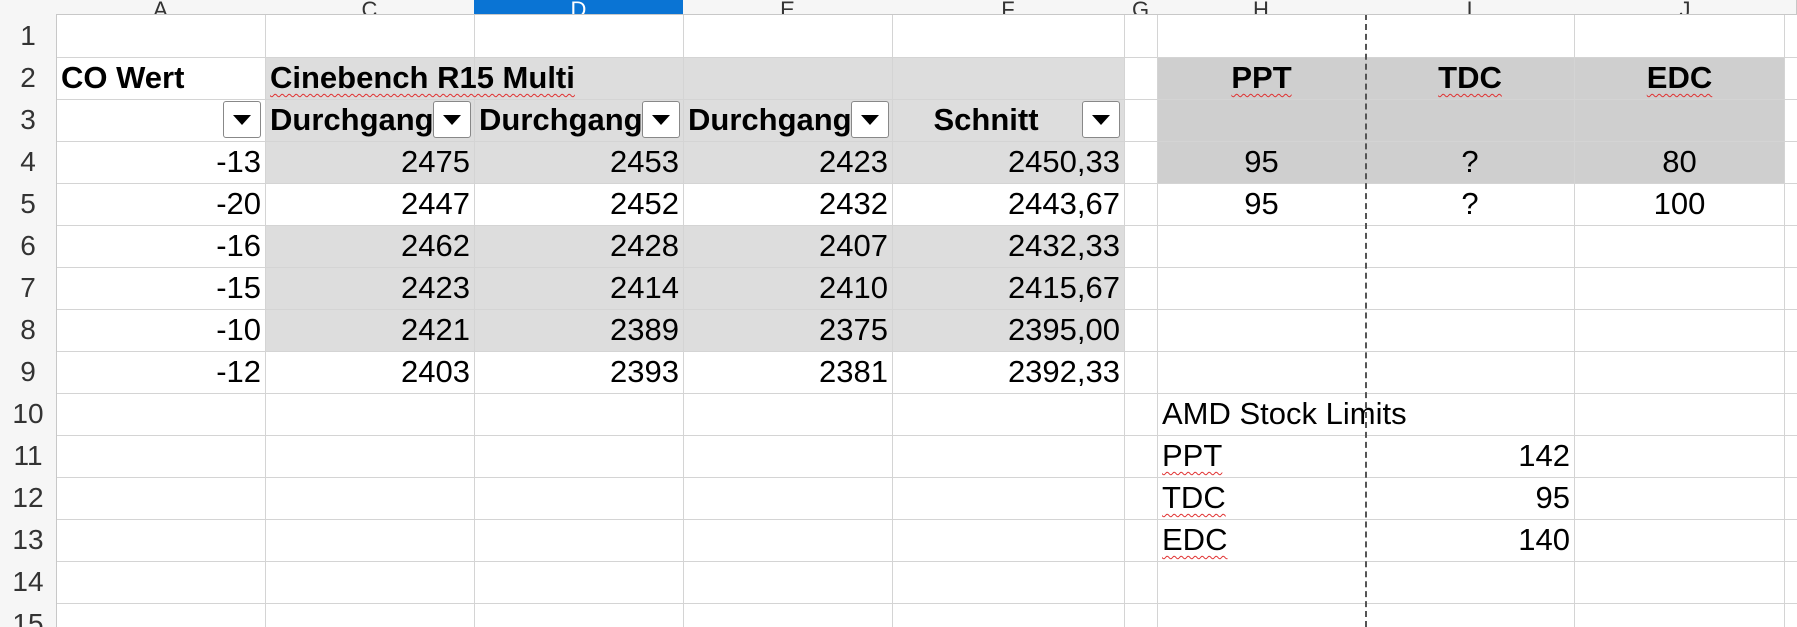 The height and width of the screenshot is (627, 1797). Describe the element at coordinates (788, 372) in the screenshot. I see `cell-durchgang-3: 2381` at that location.